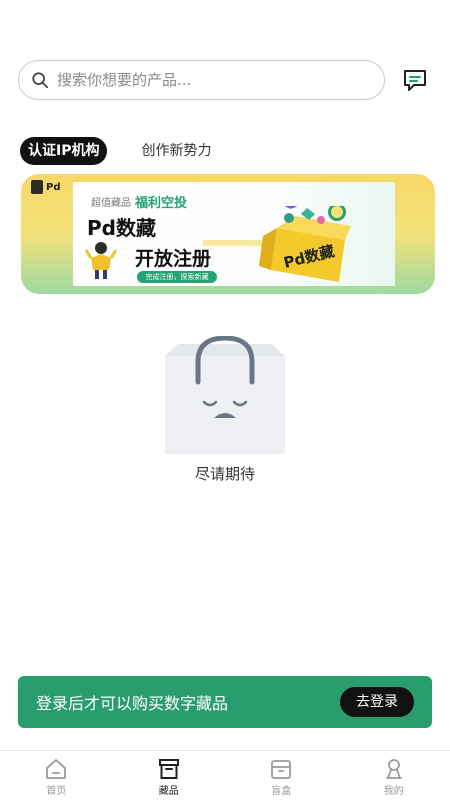 This screenshot has width=450, height=800. I want to click on tabbar-label-collection: 藏品, so click(168, 791).